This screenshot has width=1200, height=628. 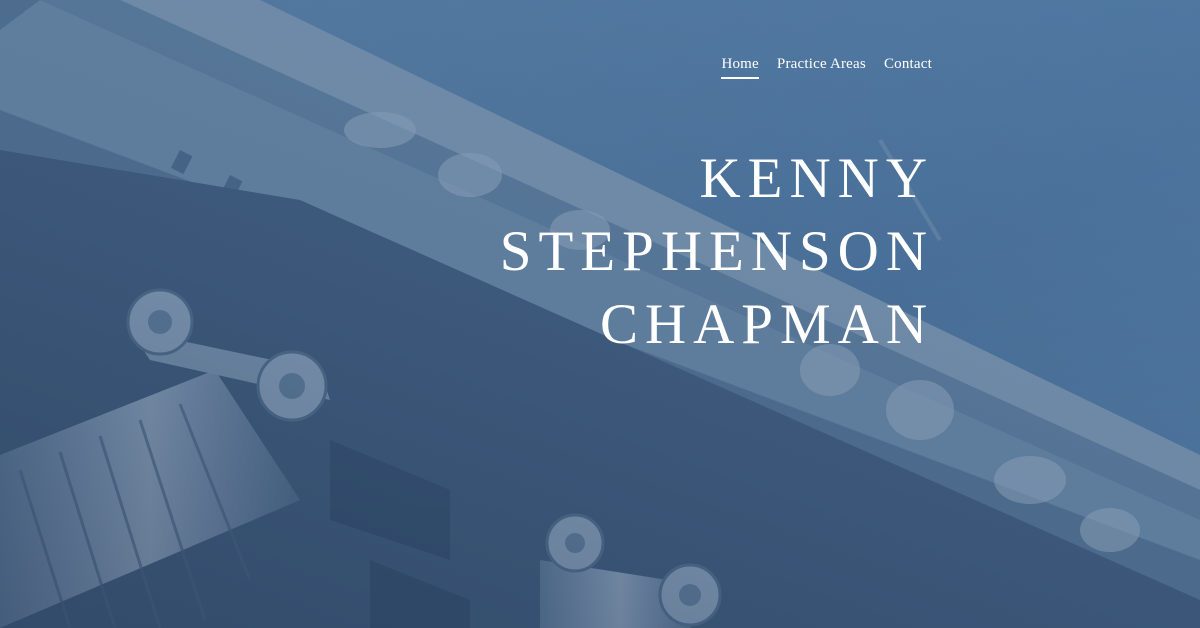 What do you see at coordinates (716, 251) in the screenshot?
I see `title-line-stephenson: STEPHENSON` at bounding box center [716, 251].